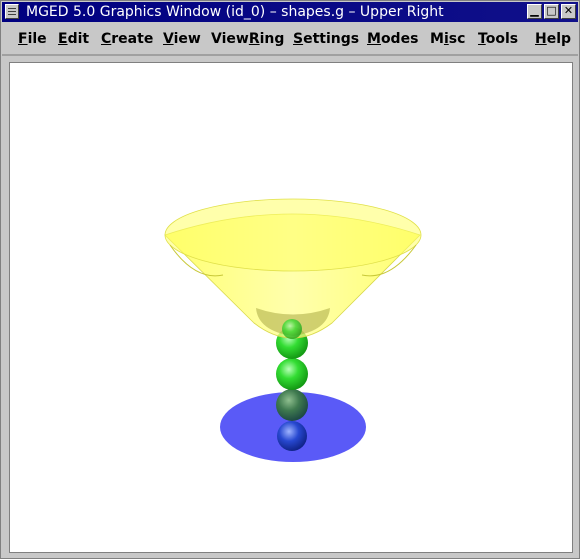  Describe the element at coordinates (392, 39) in the screenshot. I see `menu-modes: Modes` at that location.